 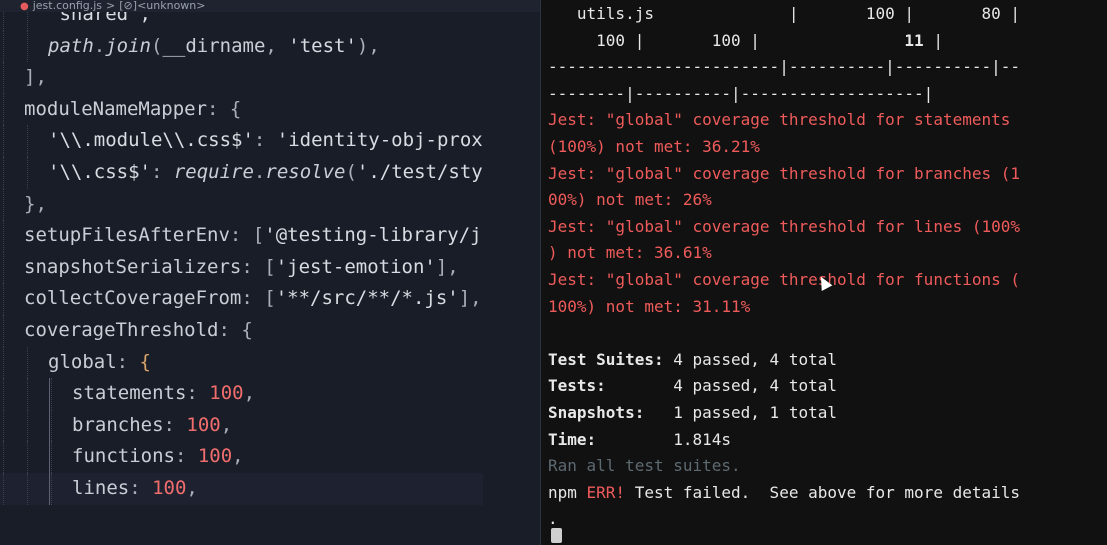 I want to click on terminal-text: ERR!, so click(x=606, y=492).